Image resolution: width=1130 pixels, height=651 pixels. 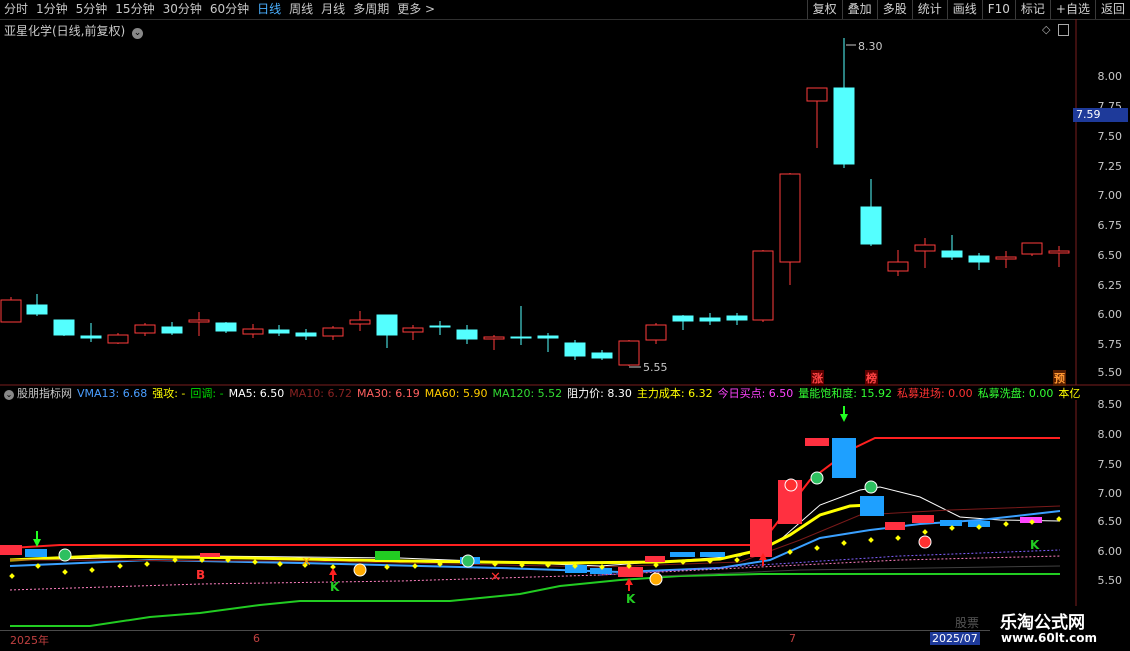 What do you see at coordinates (894, 9) in the screenshot?
I see `toolbar-btn-2: 多股` at bounding box center [894, 9].